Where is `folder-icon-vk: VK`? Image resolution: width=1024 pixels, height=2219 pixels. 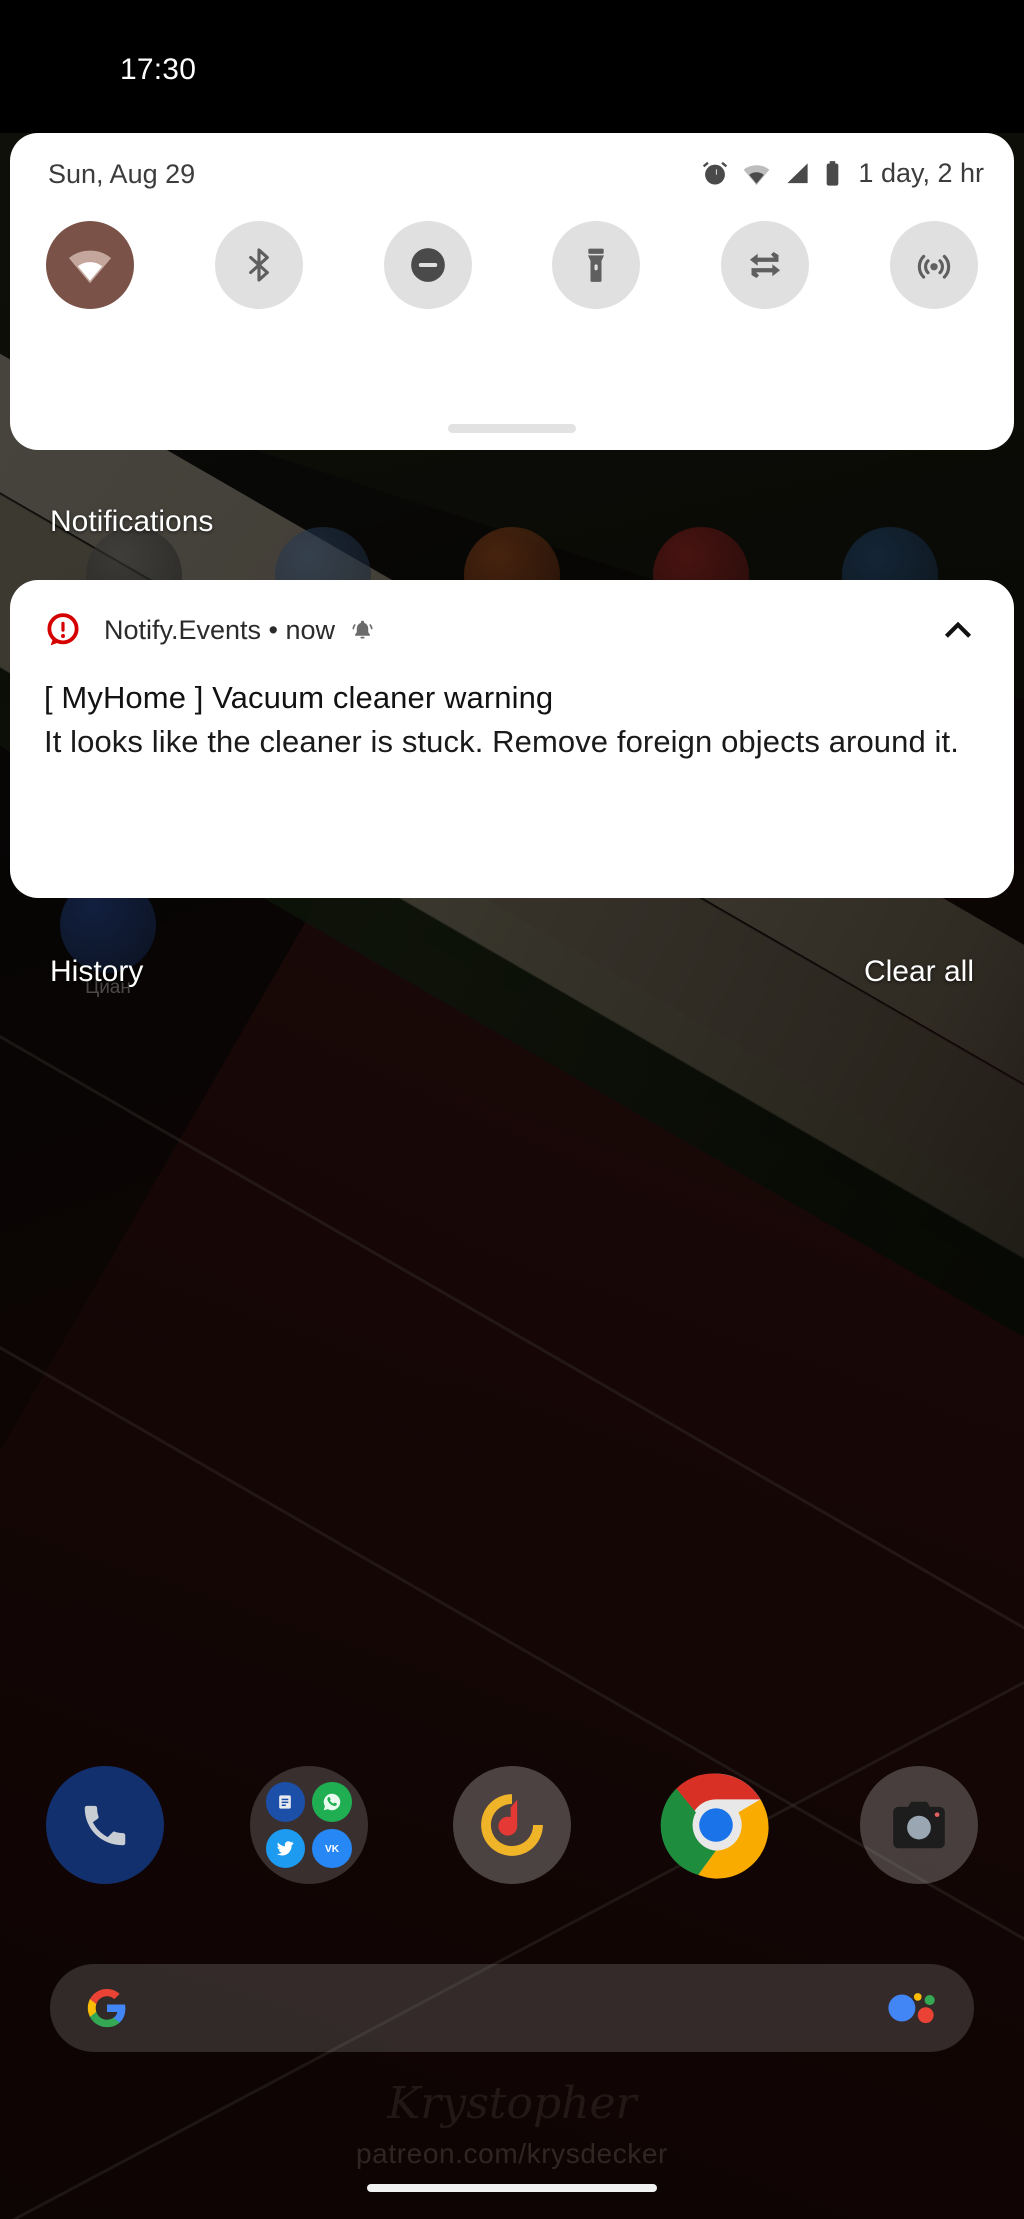
folder-icon-vk: VK is located at coordinates (332, 1848).